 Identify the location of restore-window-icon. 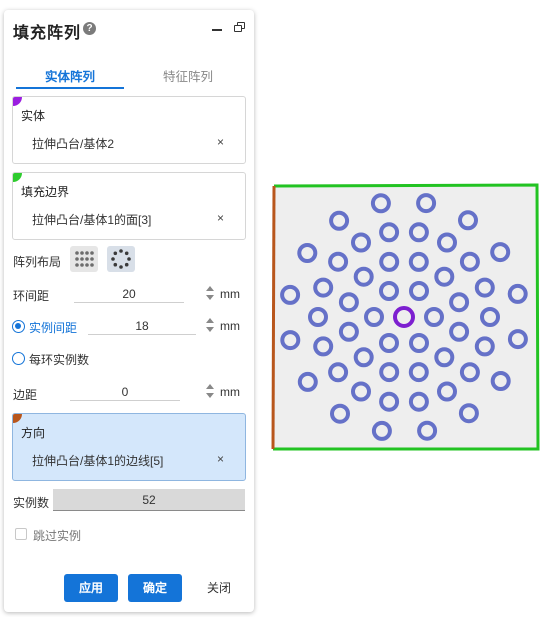
(240, 27).